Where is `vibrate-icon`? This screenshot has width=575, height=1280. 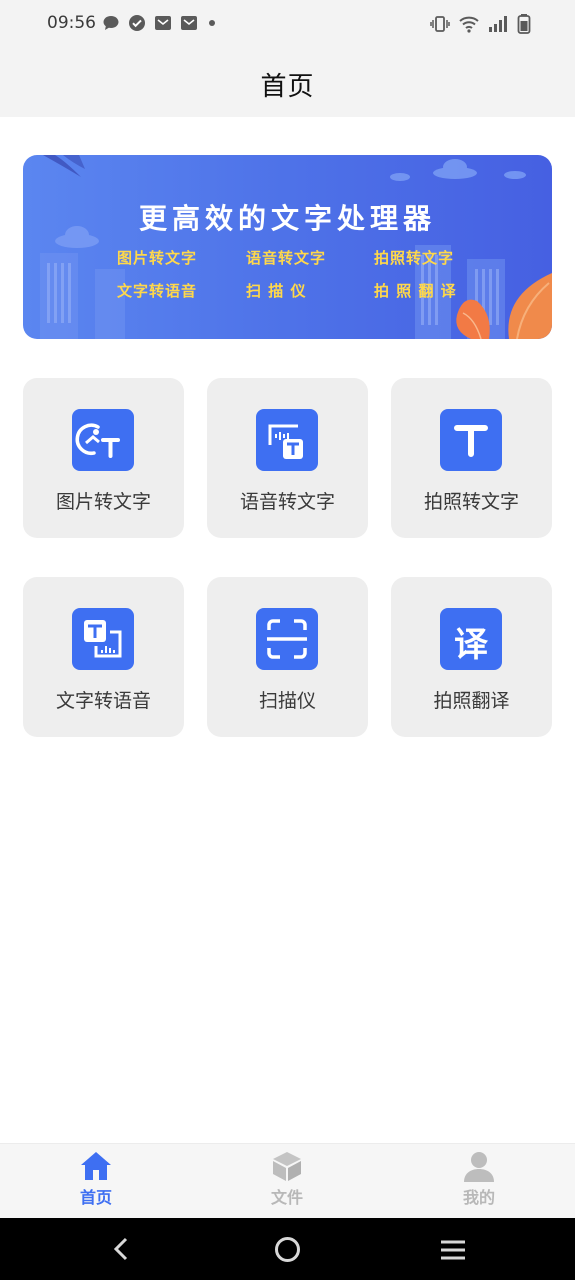 vibrate-icon is located at coordinates (440, 24).